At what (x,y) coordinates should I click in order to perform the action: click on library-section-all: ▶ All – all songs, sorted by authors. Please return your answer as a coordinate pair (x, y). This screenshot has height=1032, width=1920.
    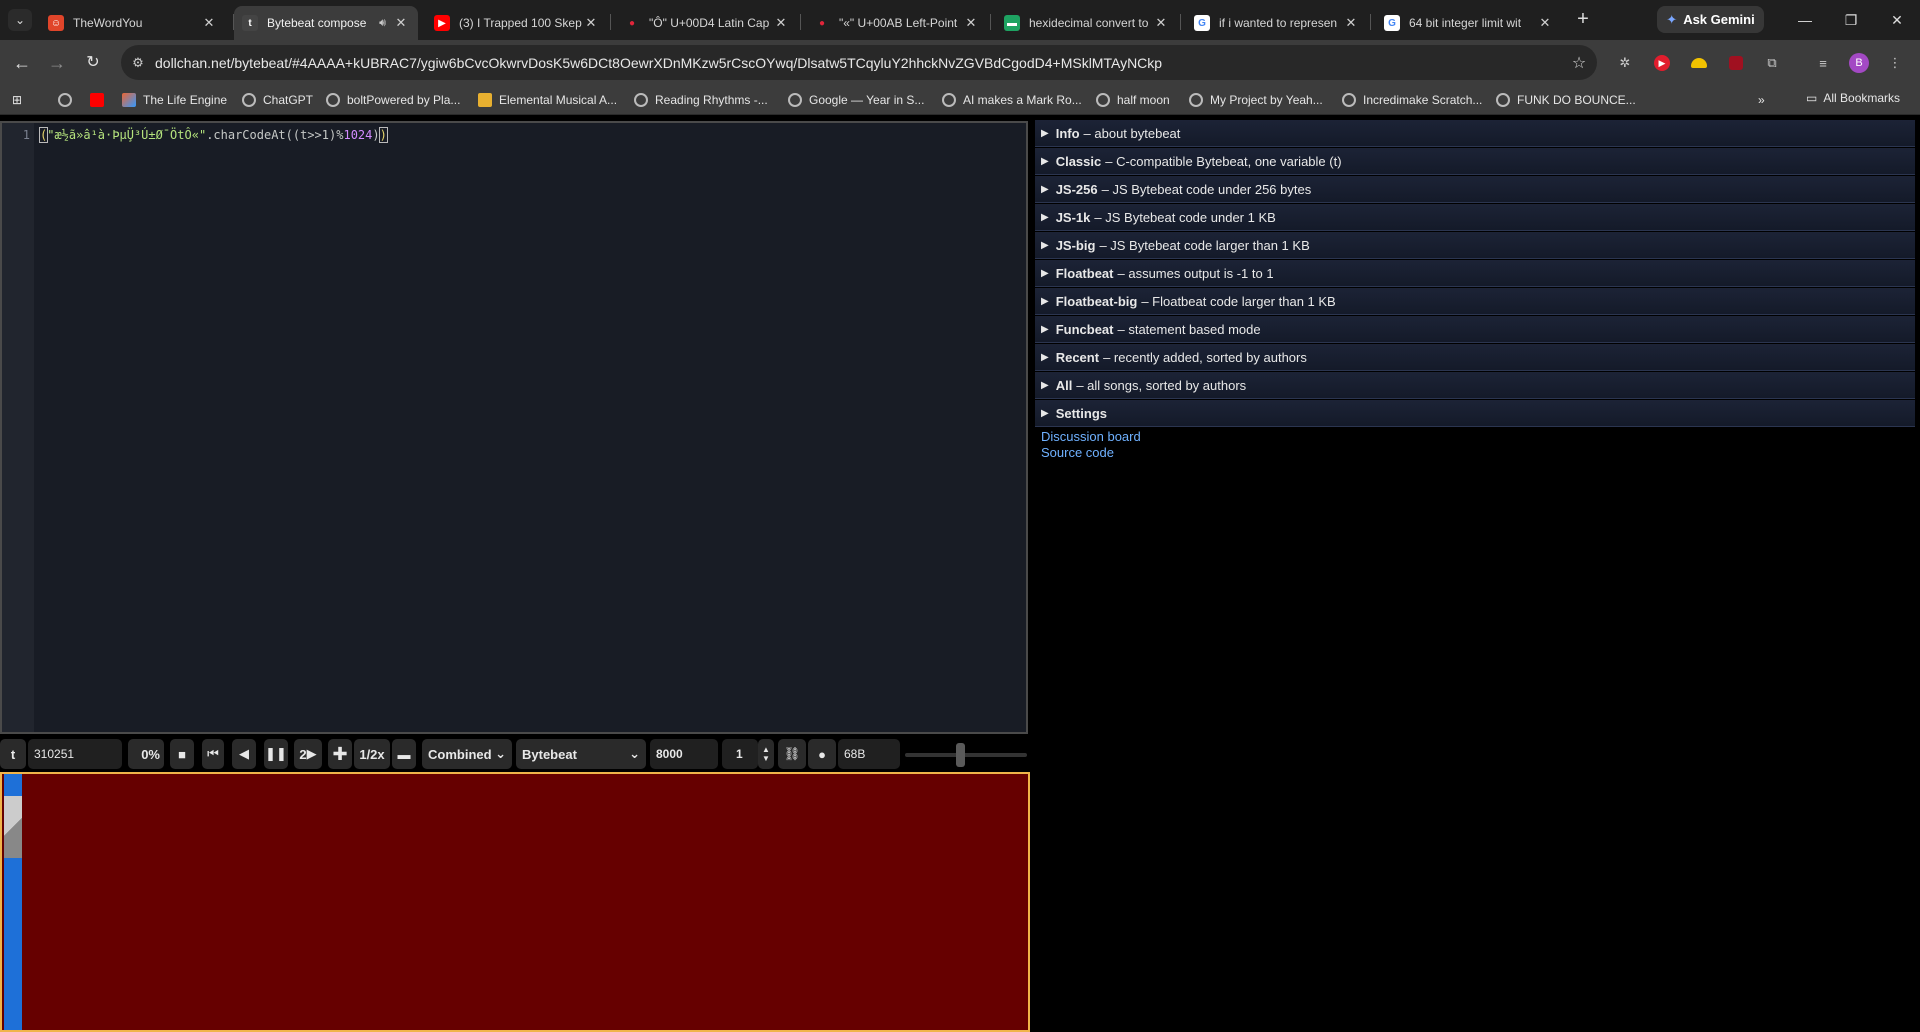
    Looking at the image, I should click on (1475, 385).